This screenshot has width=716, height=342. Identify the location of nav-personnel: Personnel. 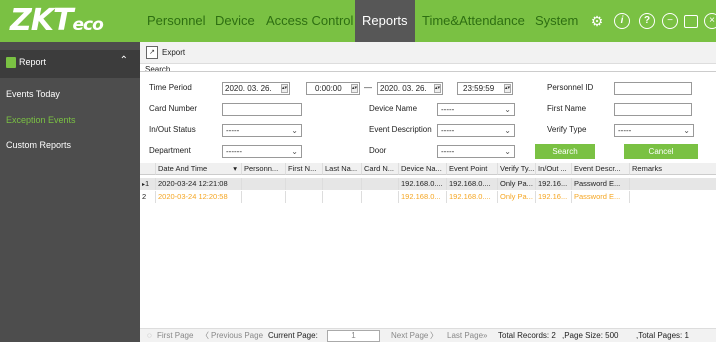
(176, 21).